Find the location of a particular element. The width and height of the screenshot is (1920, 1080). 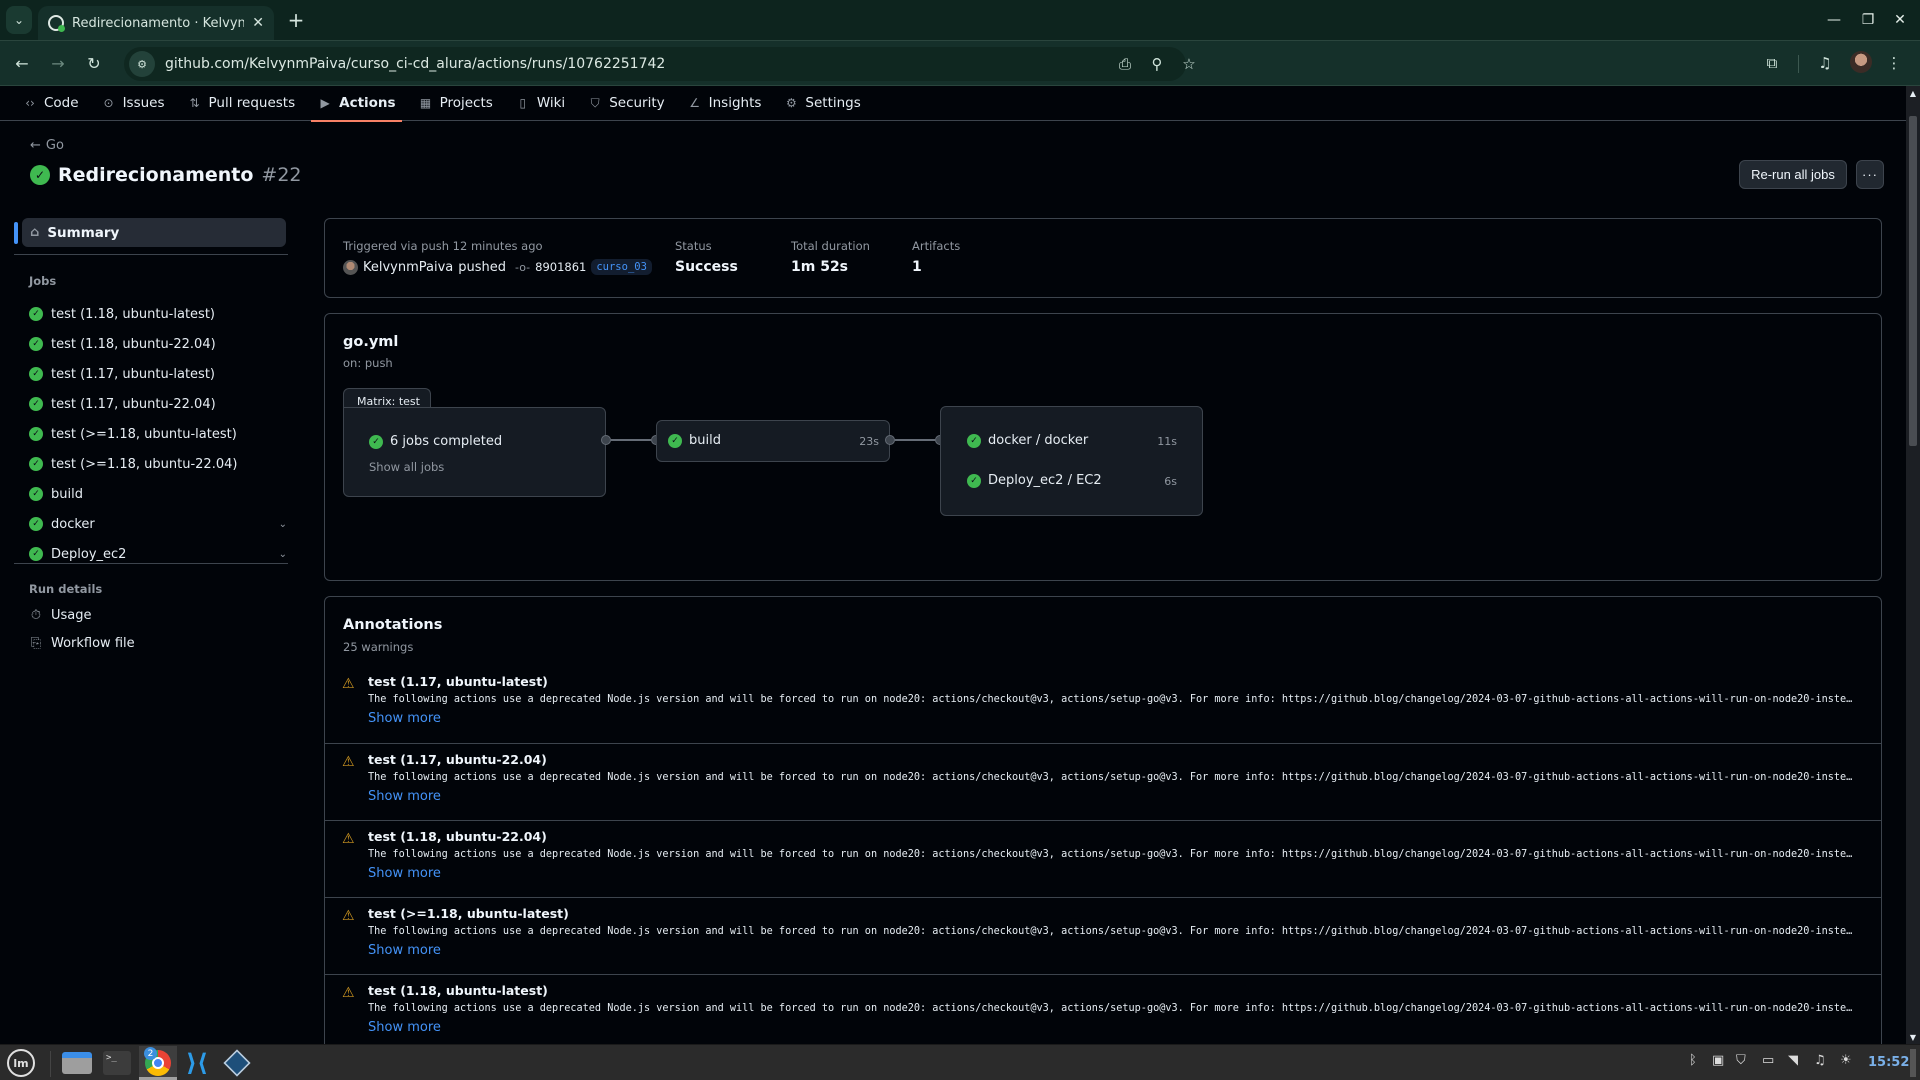

back-button: ← is located at coordinates (22, 63).